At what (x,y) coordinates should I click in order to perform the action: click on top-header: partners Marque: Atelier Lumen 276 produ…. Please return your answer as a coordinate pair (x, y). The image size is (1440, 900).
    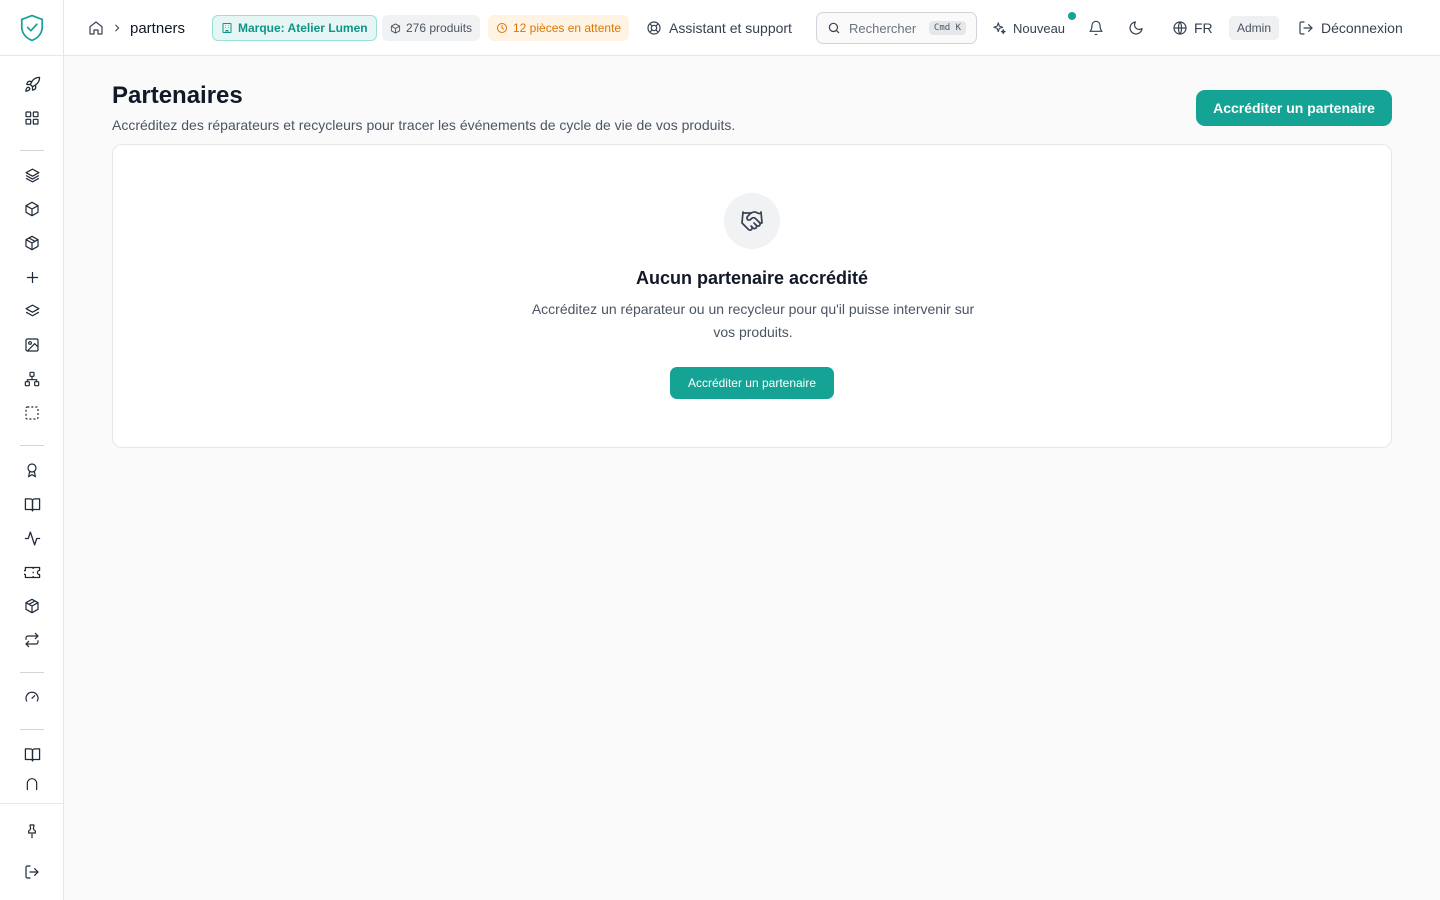
    Looking at the image, I should click on (752, 28).